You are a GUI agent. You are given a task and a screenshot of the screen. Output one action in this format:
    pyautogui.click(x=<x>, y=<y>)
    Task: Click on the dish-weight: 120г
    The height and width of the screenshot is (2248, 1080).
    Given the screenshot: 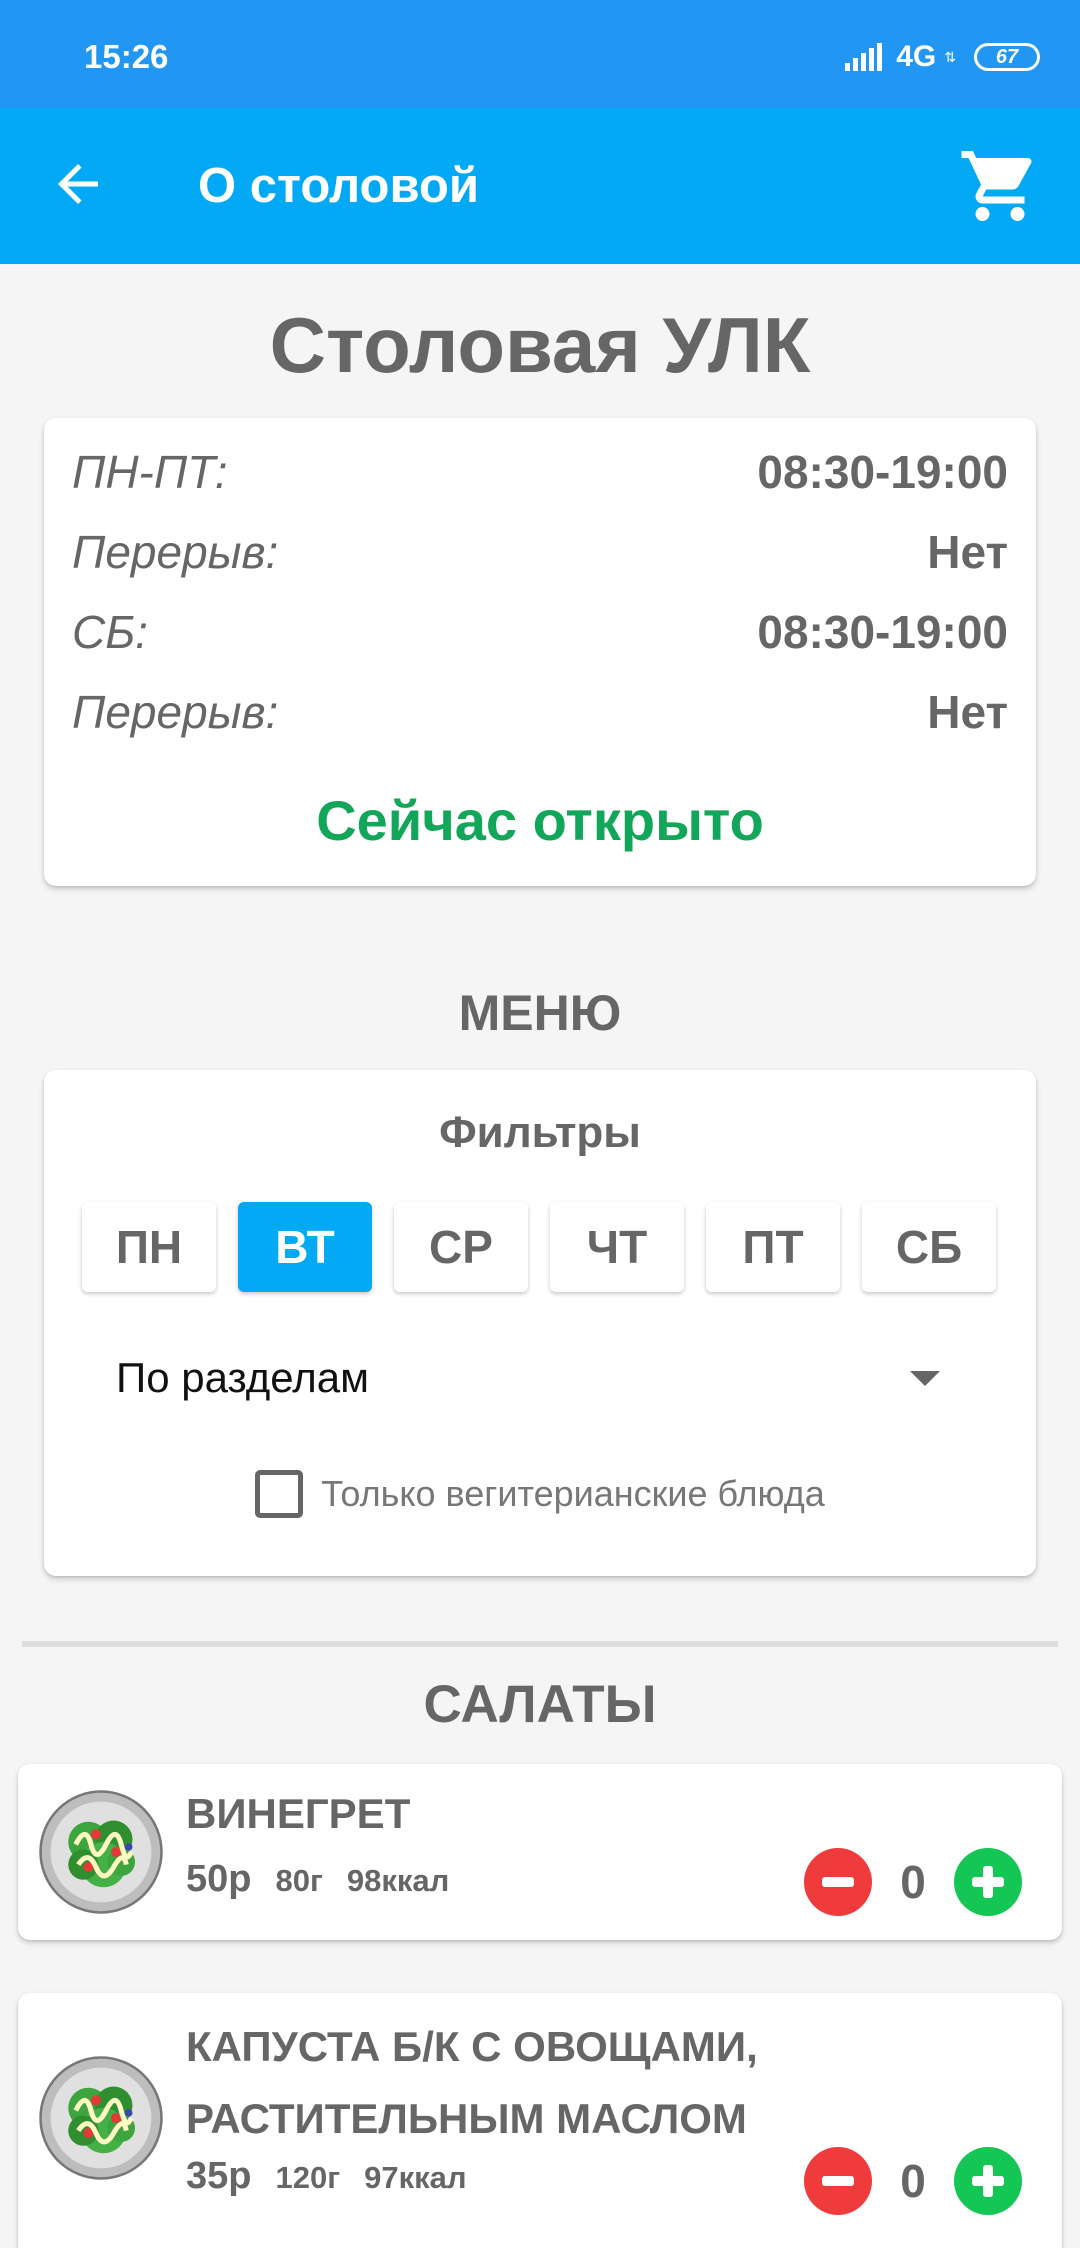 What is the action you would take?
    pyautogui.click(x=308, y=2177)
    